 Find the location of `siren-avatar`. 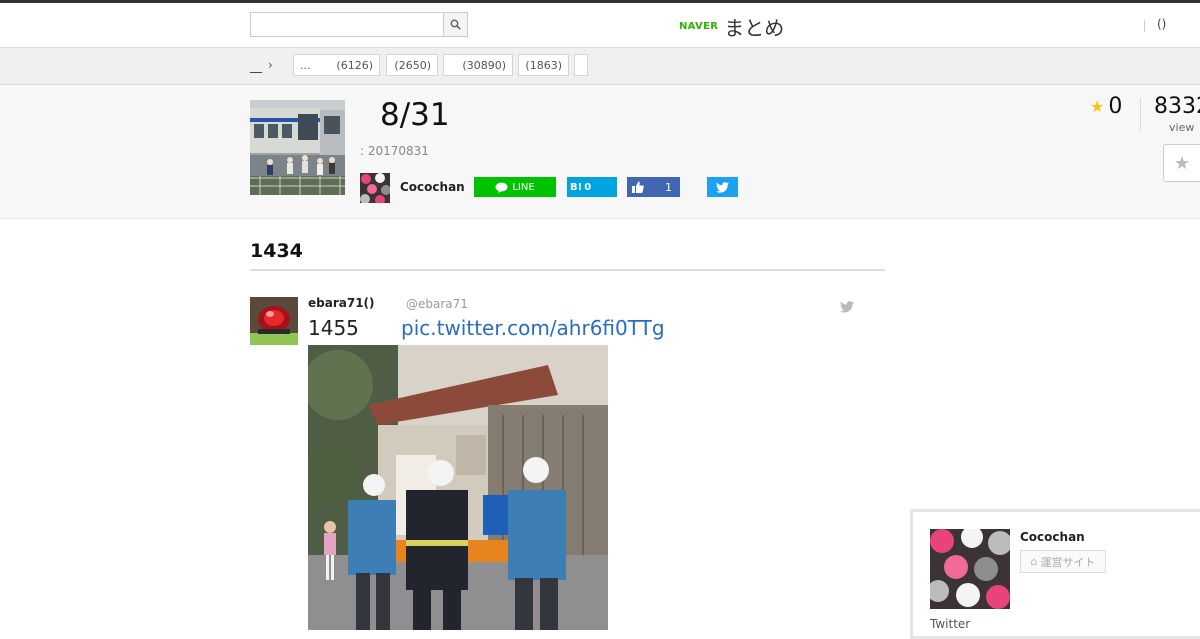

siren-avatar is located at coordinates (274, 321).